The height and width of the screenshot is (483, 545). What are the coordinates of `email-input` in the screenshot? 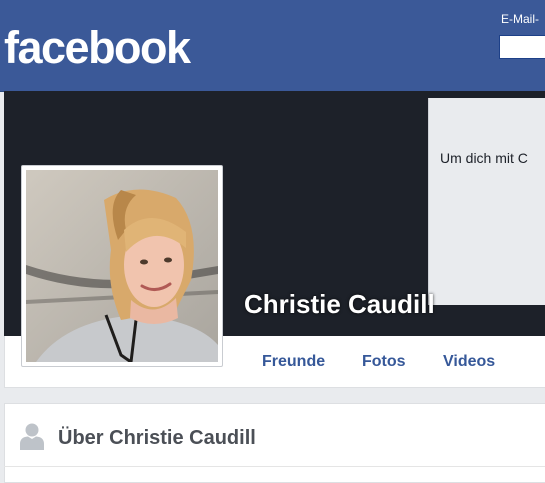 It's located at (522, 47).